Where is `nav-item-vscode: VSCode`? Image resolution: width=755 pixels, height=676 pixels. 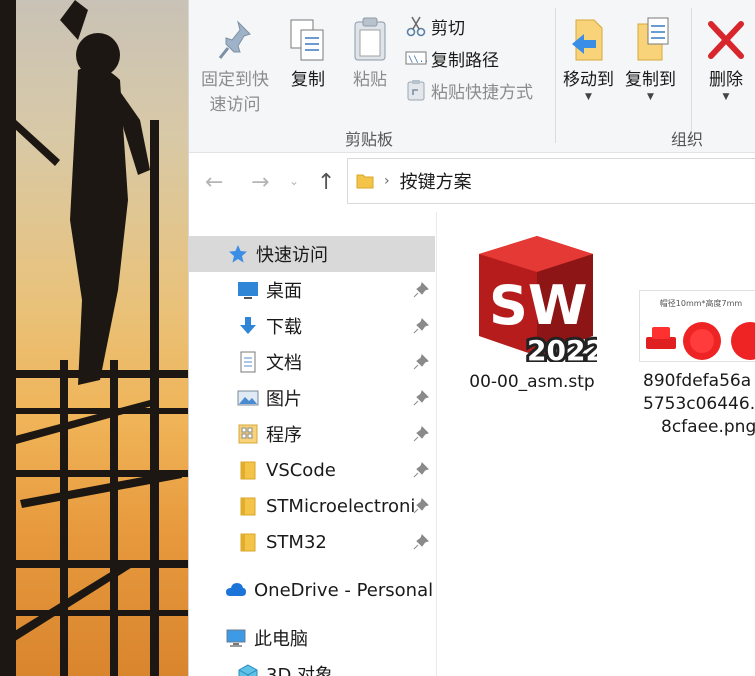 nav-item-vscode: VSCode is located at coordinates (312, 470).